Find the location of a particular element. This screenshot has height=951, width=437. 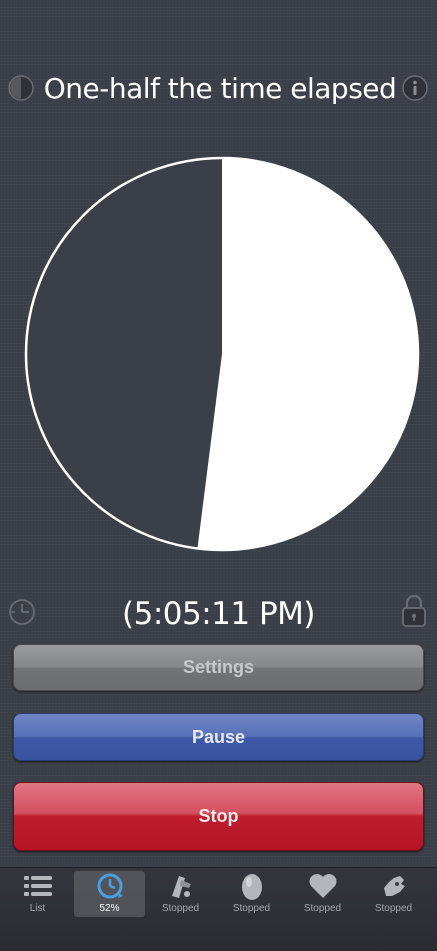

tab-megaphone: Stopped is located at coordinates (180, 894).